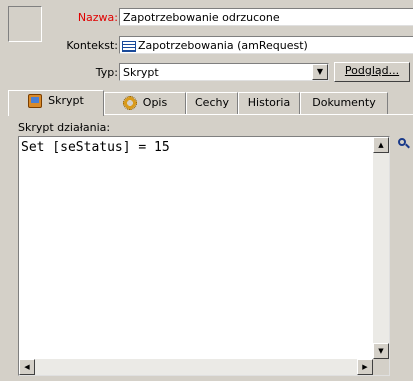 The image size is (413, 381). I want to click on arrow-left-icon: ◀, so click(27, 367).